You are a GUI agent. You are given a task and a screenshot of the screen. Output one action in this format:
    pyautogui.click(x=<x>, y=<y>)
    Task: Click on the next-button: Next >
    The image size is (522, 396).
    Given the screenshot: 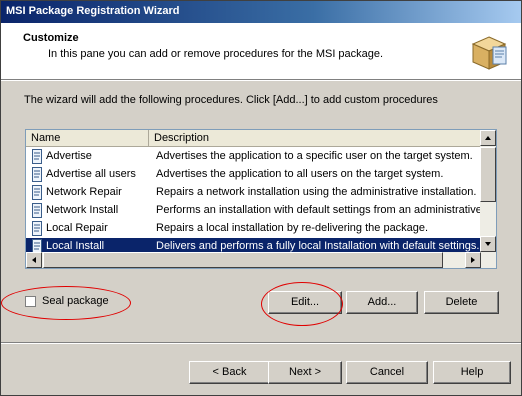 What is the action you would take?
    pyautogui.click(x=305, y=372)
    